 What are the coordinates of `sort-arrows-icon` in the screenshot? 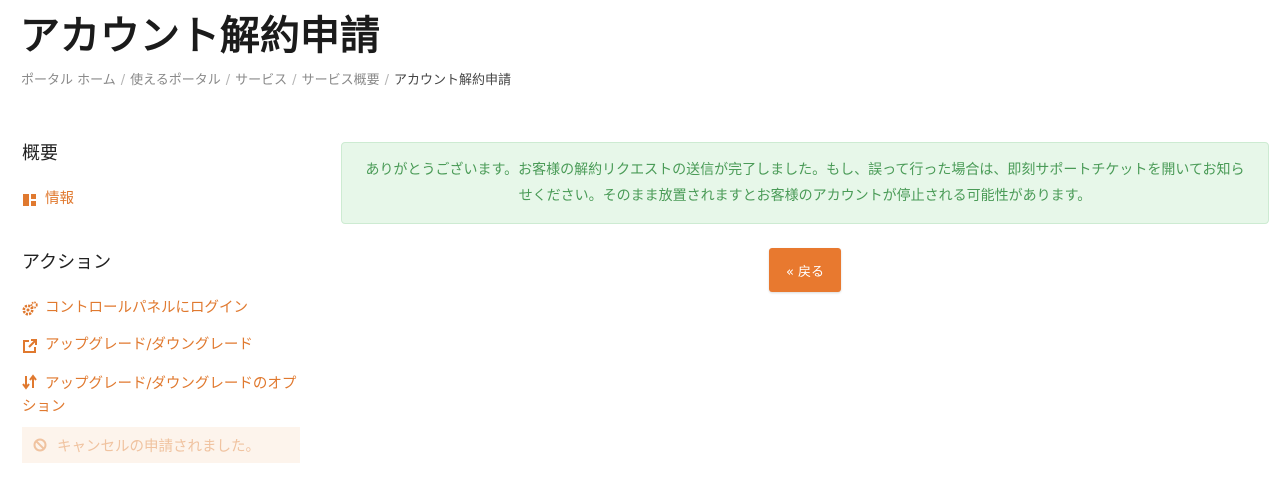 It's located at (30, 382).